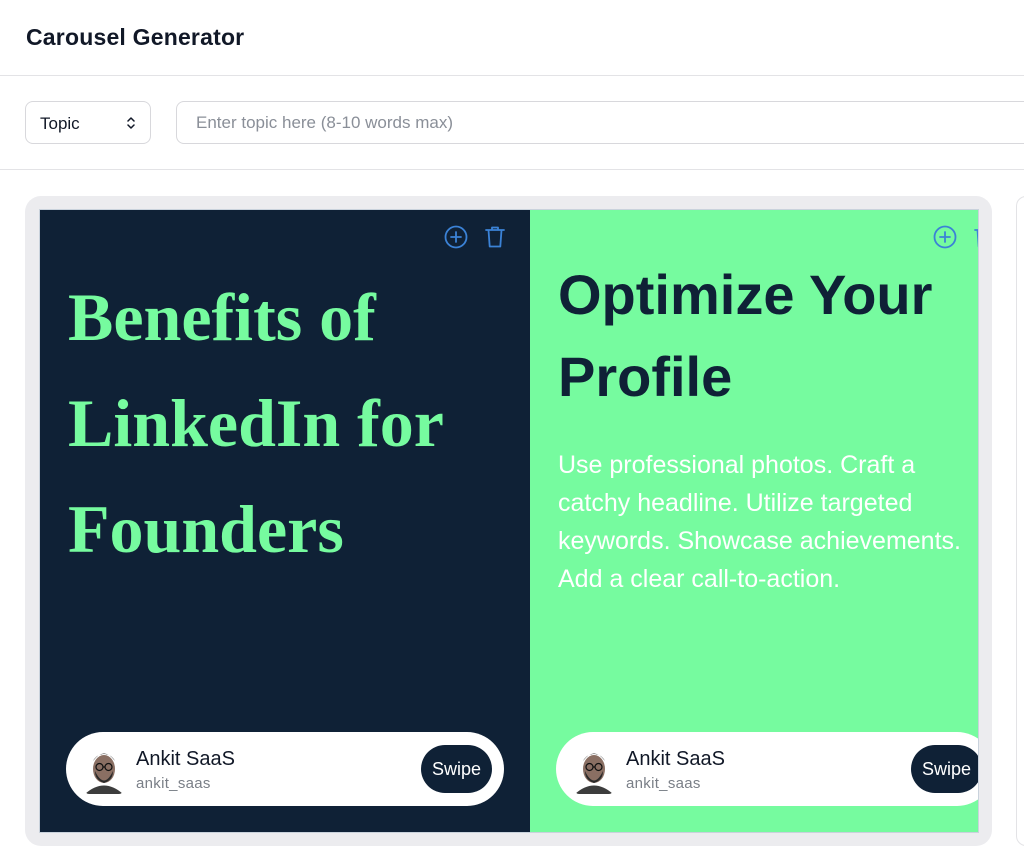 The height and width of the screenshot is (868, 1024). I want to click on chevron-up-down-icon, so click(131, 123).